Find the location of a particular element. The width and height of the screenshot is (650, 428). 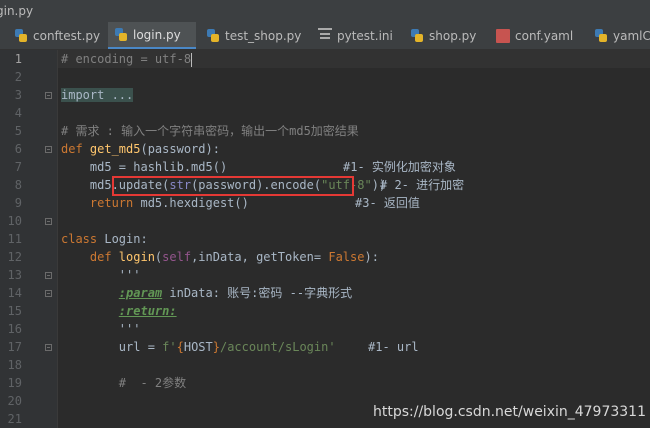

tab-yamlco: yamlCo is located at coordinates (619, 35).